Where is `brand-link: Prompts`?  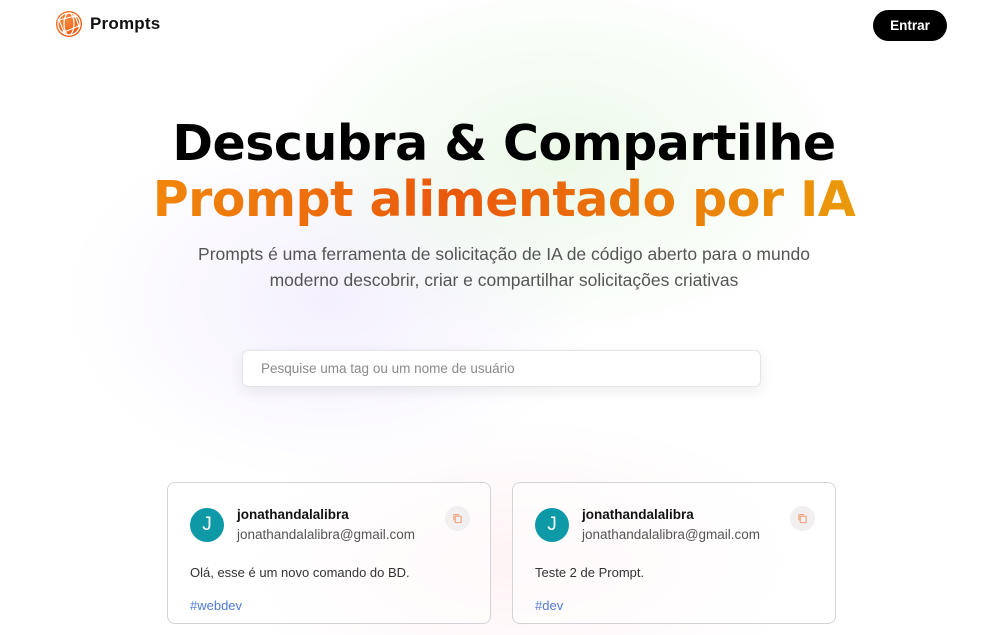
brand-link: Prompts is located at coordinates (108, 24).